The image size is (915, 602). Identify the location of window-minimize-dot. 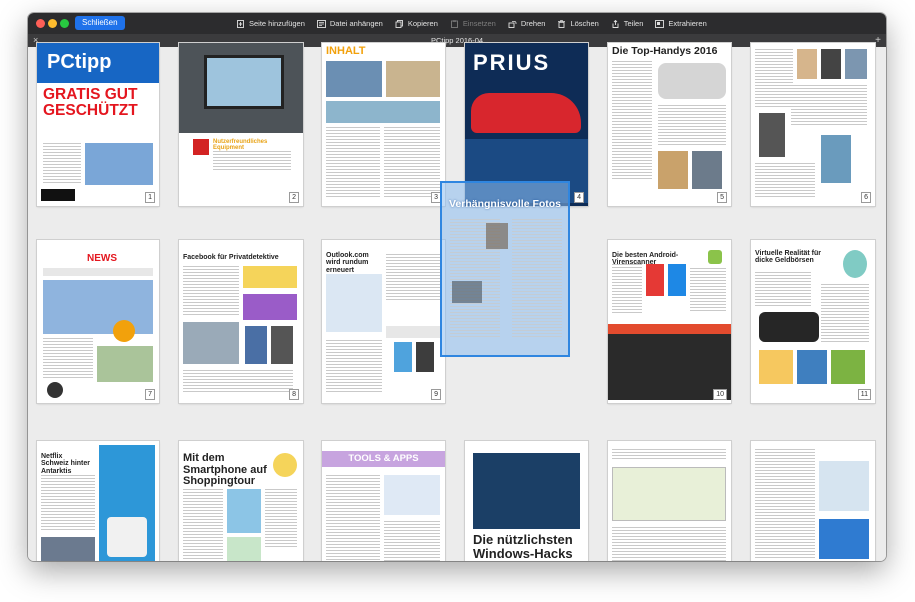
(52, 23).